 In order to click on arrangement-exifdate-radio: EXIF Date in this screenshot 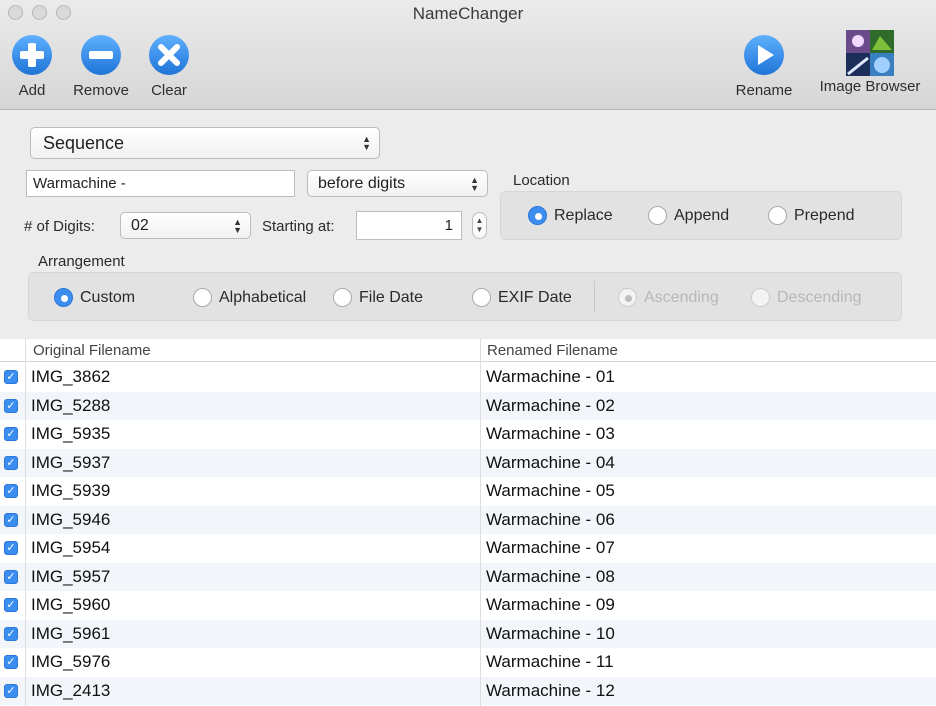, I will do `click(522, 297)`.